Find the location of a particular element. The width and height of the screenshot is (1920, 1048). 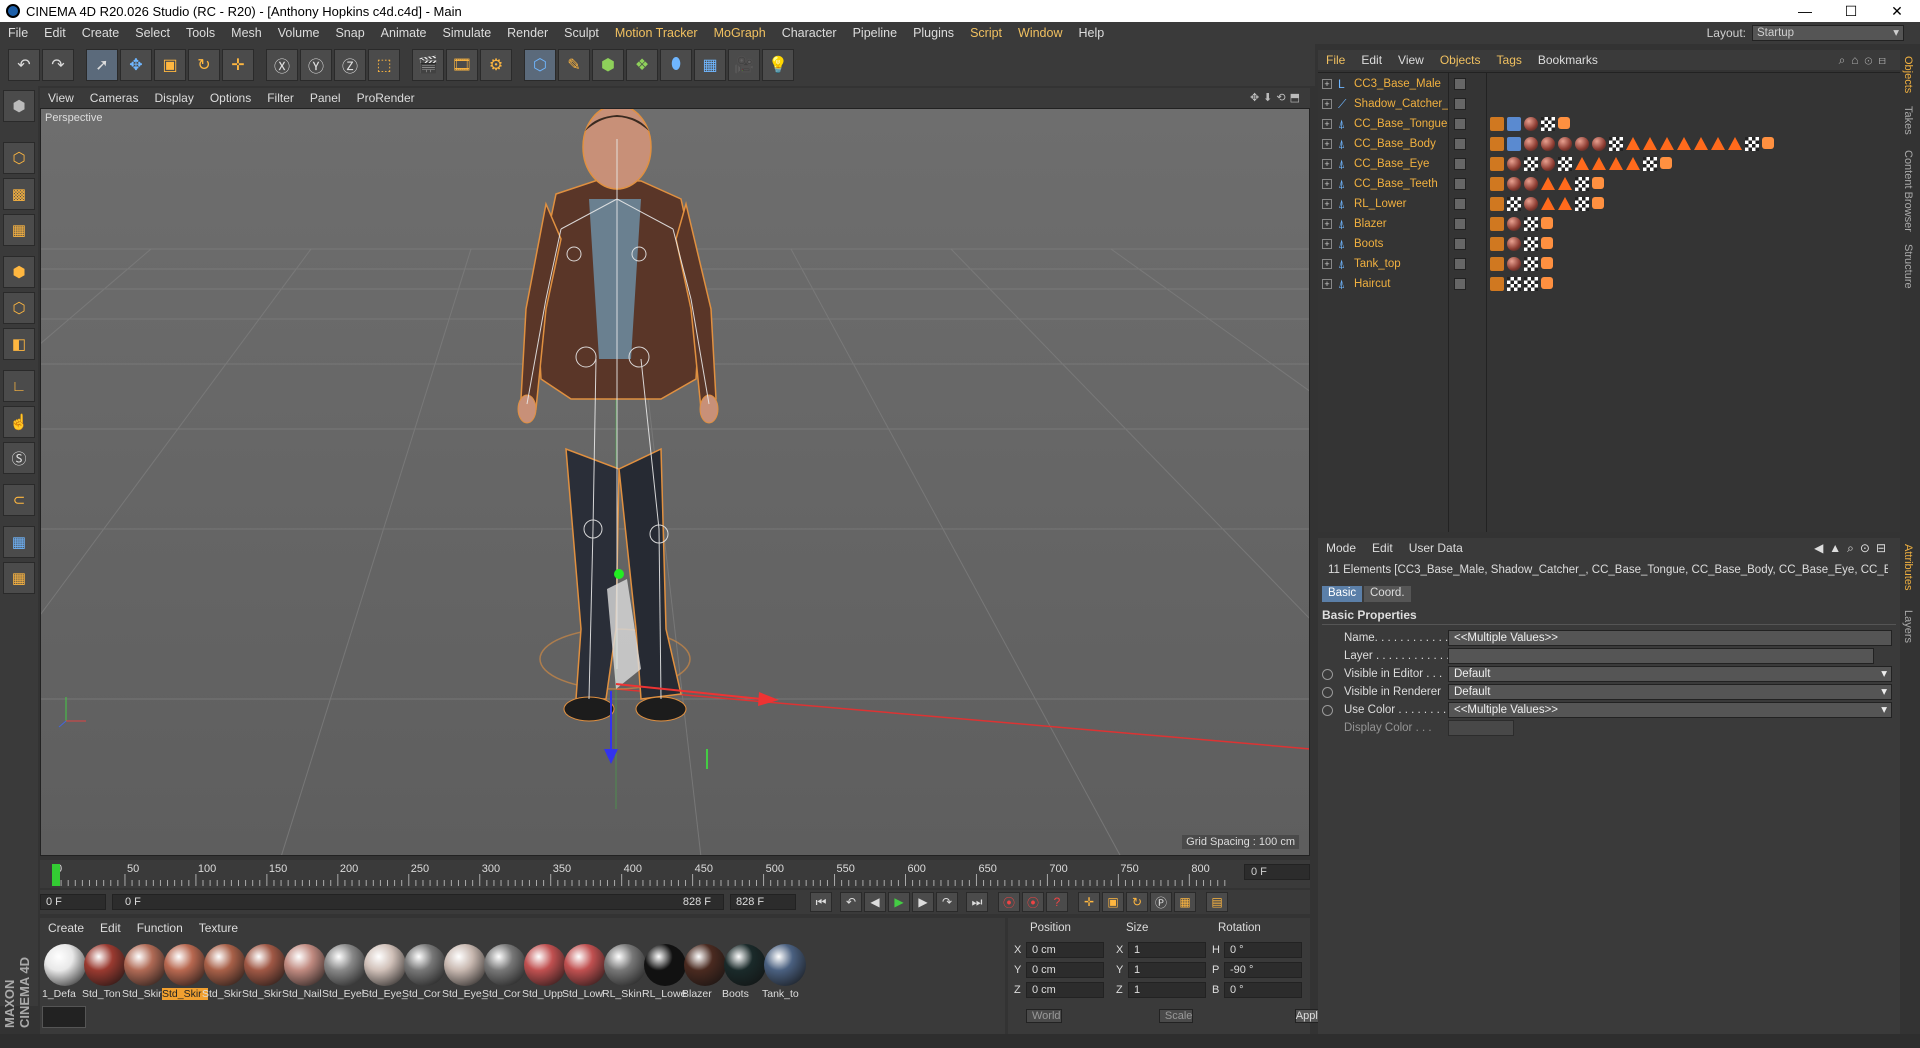

object-row: + ⍋ Blazer is located at coordinates (1609, 225).